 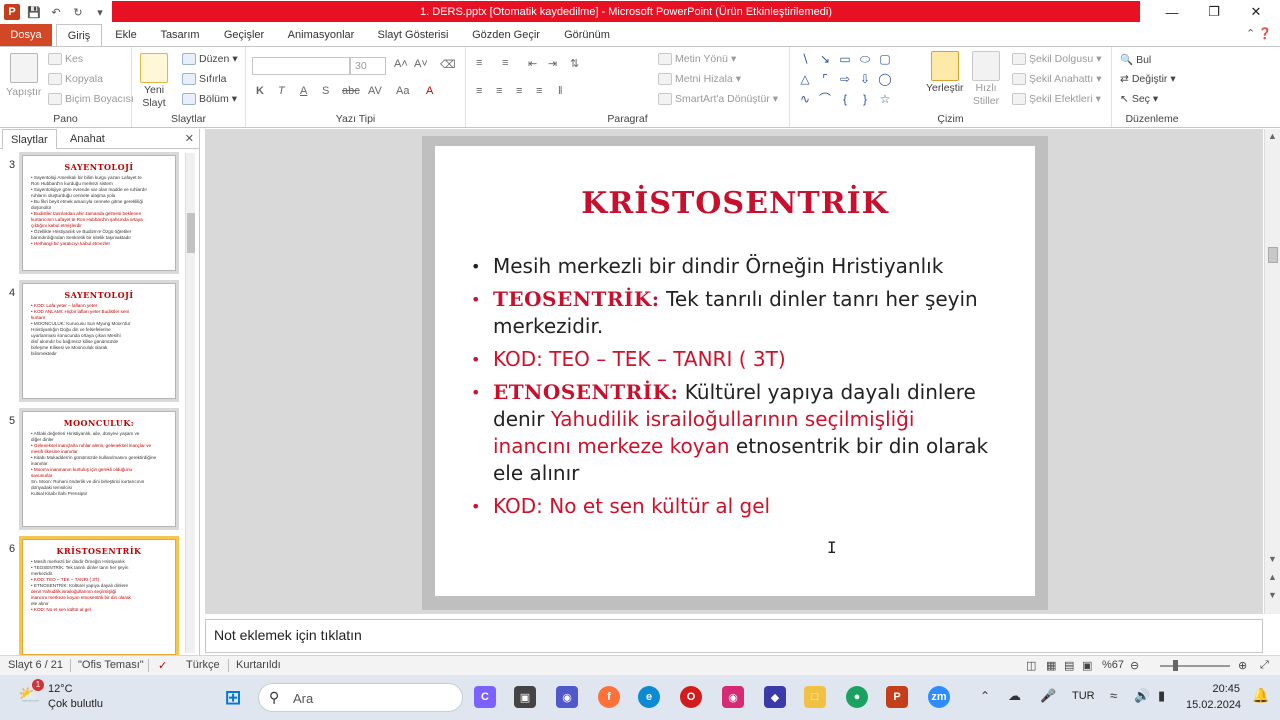 I want to click on connector-shape-icon: ⌜, so click(x=825, y=79).